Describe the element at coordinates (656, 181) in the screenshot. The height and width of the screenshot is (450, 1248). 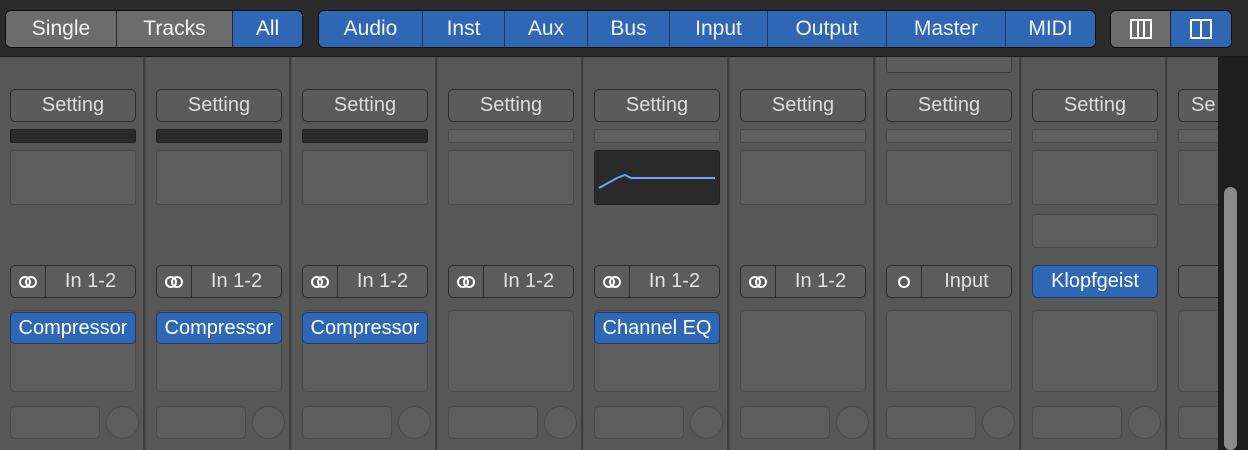
I see `eq-curve` at that location.